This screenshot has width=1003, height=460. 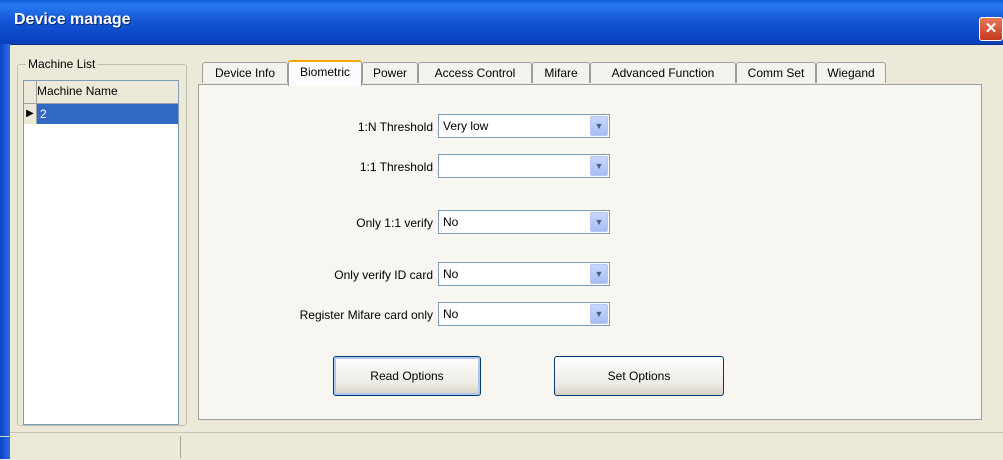 What do you see at coordinates (396, 167) in the screenshot?
I see `label-11-threshold: 1:1 Threshold` at bounding box center [396, 167].